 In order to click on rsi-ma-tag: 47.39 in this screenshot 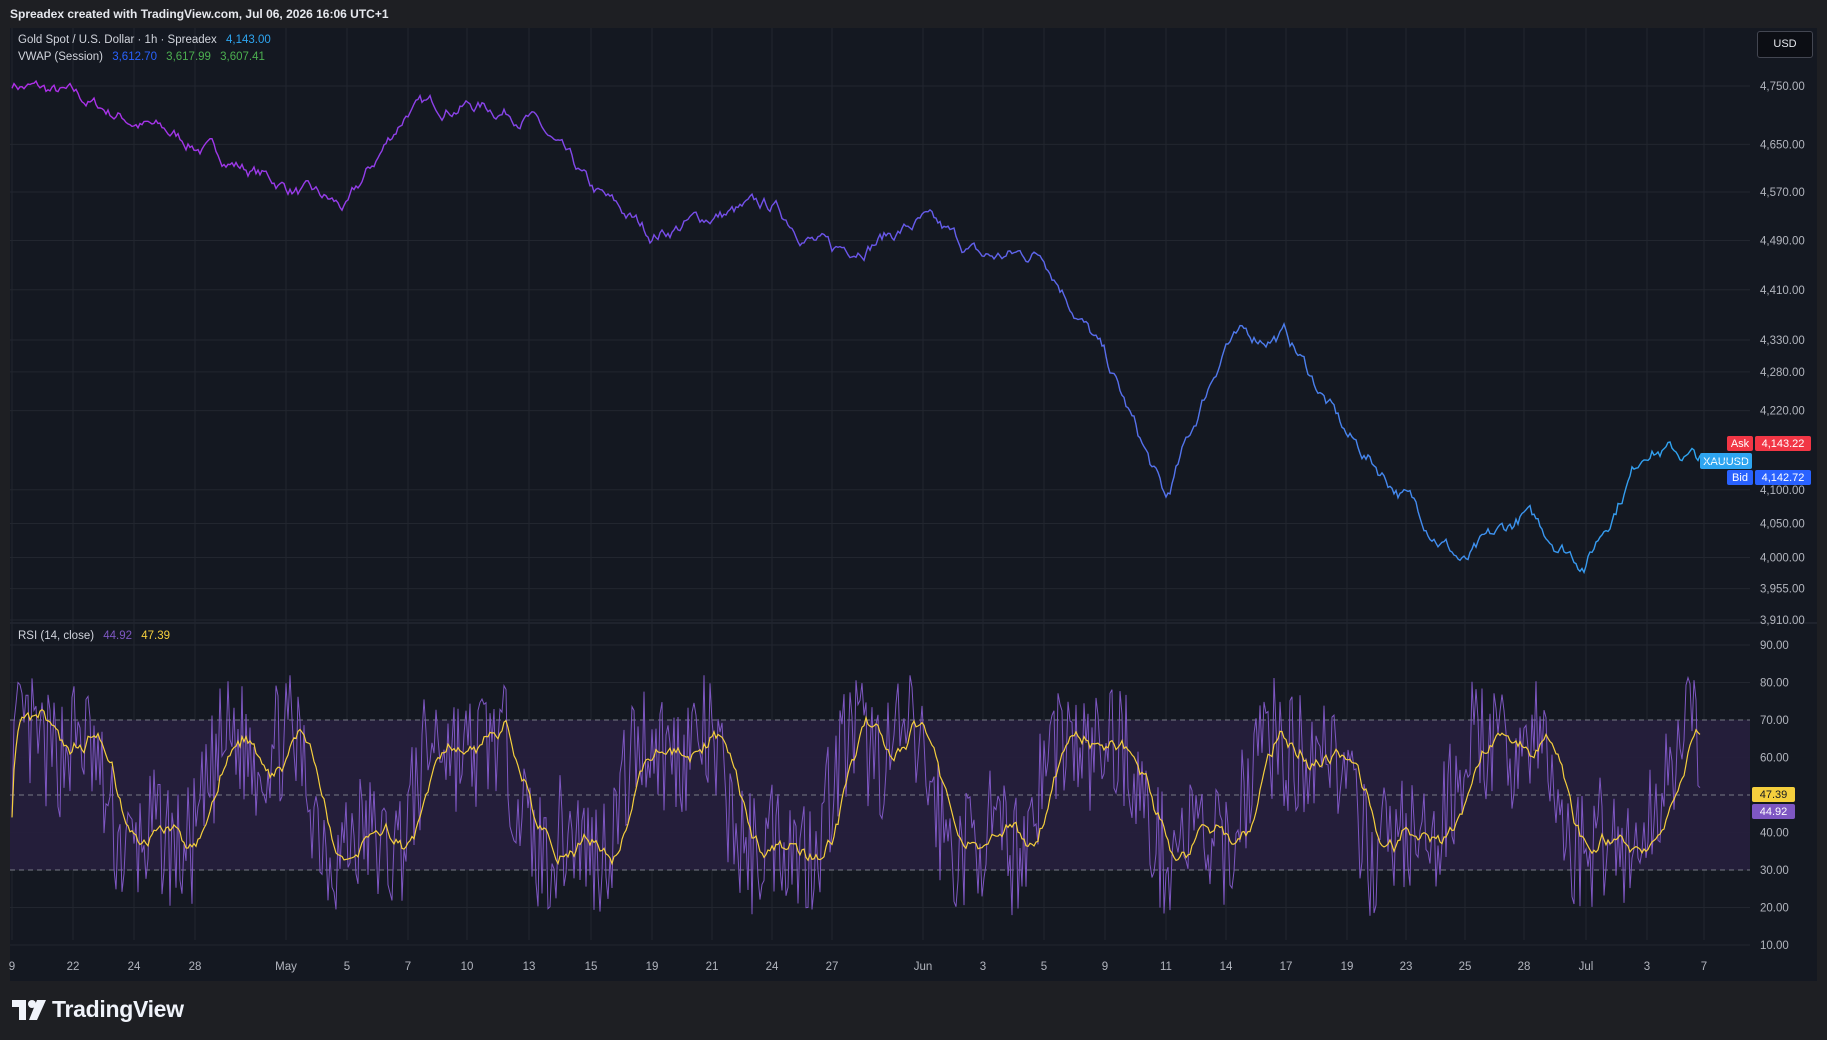, I will do `click(1773, 794)`.